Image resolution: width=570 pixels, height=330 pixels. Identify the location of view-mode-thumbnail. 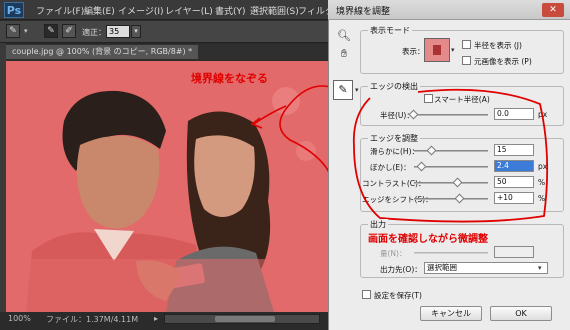
(437, 50).